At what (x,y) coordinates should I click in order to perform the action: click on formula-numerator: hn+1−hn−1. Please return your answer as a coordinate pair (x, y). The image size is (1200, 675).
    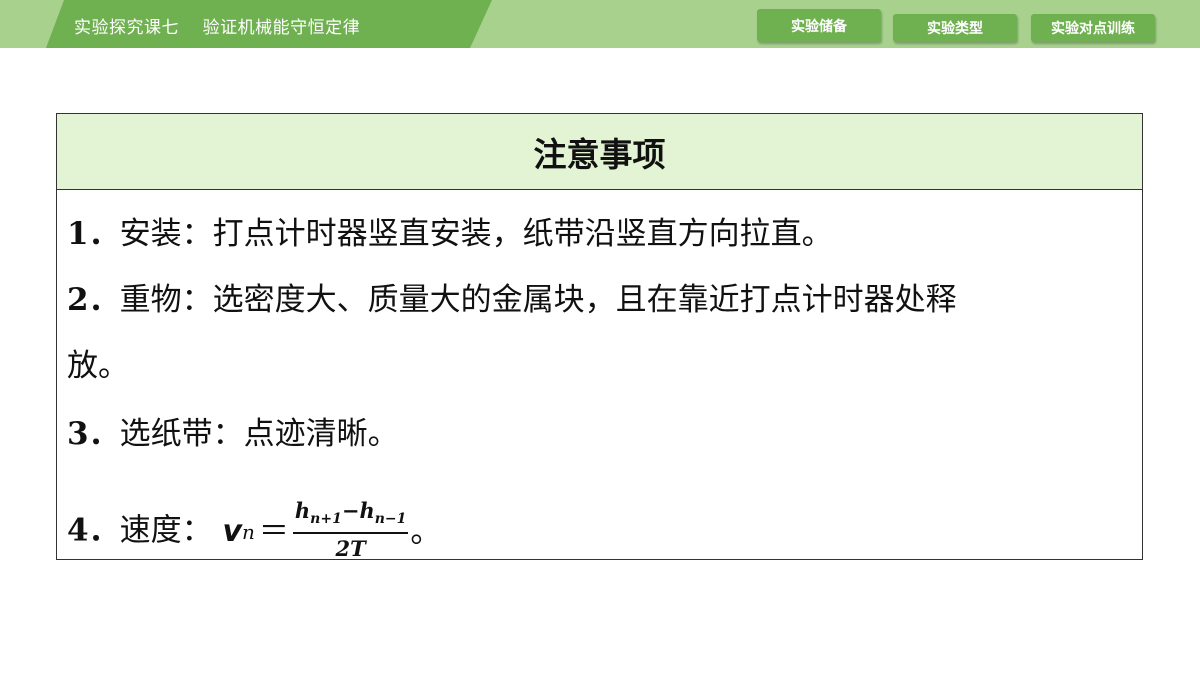
    Looking at the image, I should click on (350, 516).